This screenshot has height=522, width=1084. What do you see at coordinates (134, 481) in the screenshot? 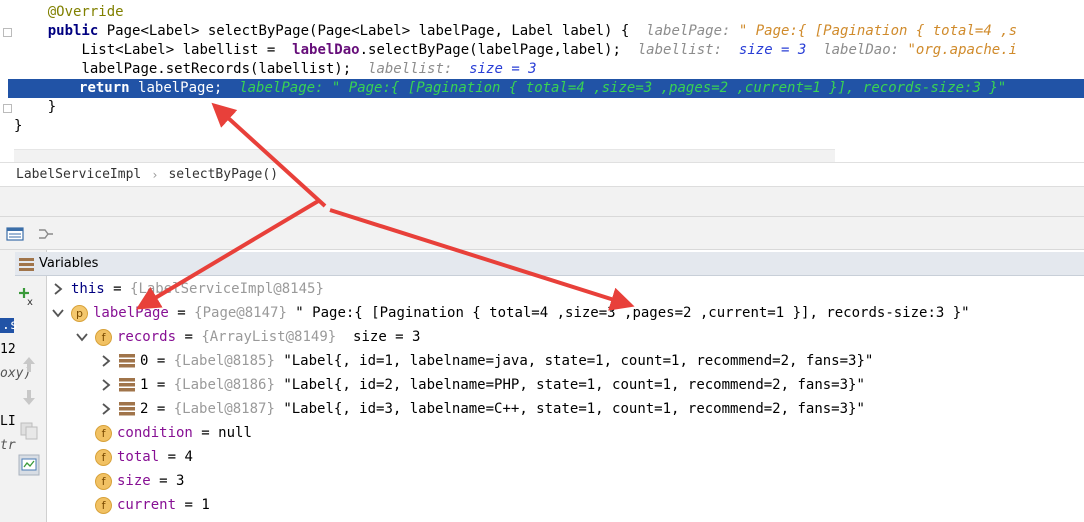
I see `variable-name: size` at bounding box center [134, 481].